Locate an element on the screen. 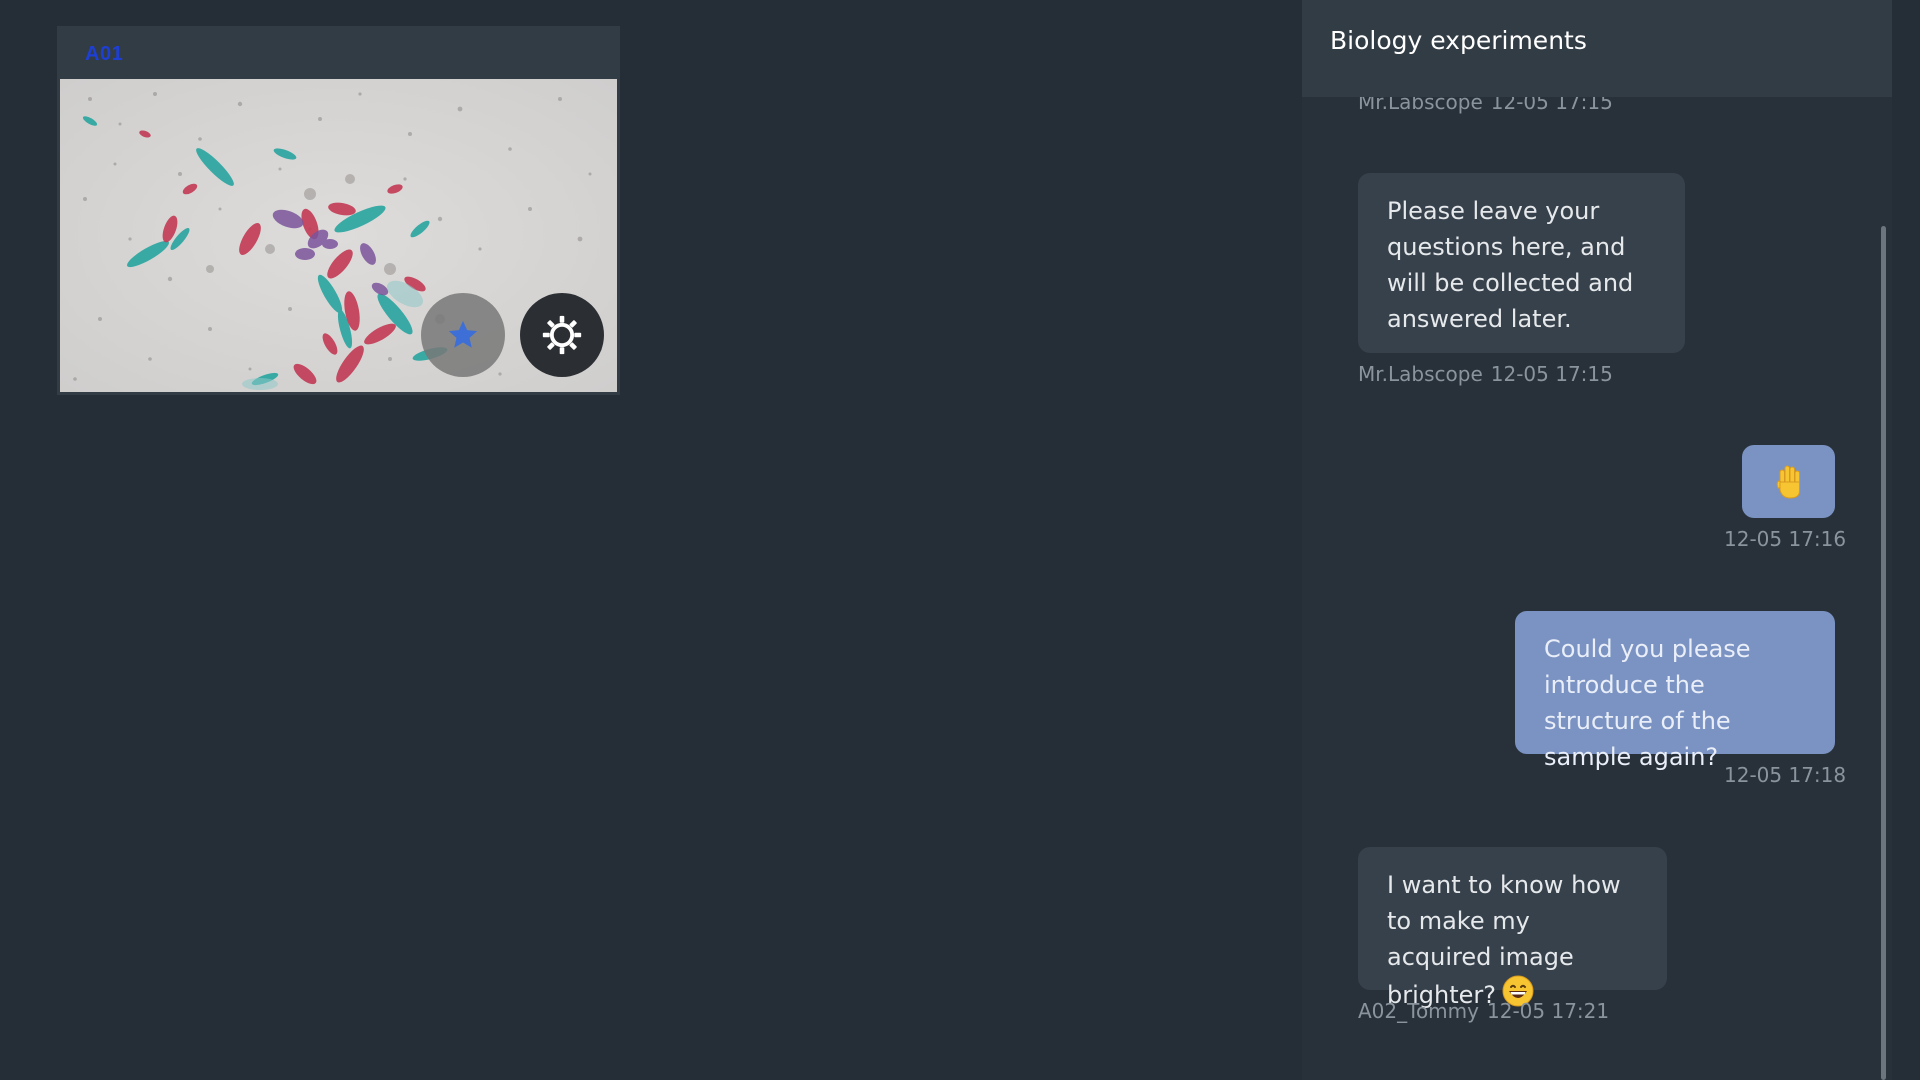  microscope-image is located at coordinates (338, 235).